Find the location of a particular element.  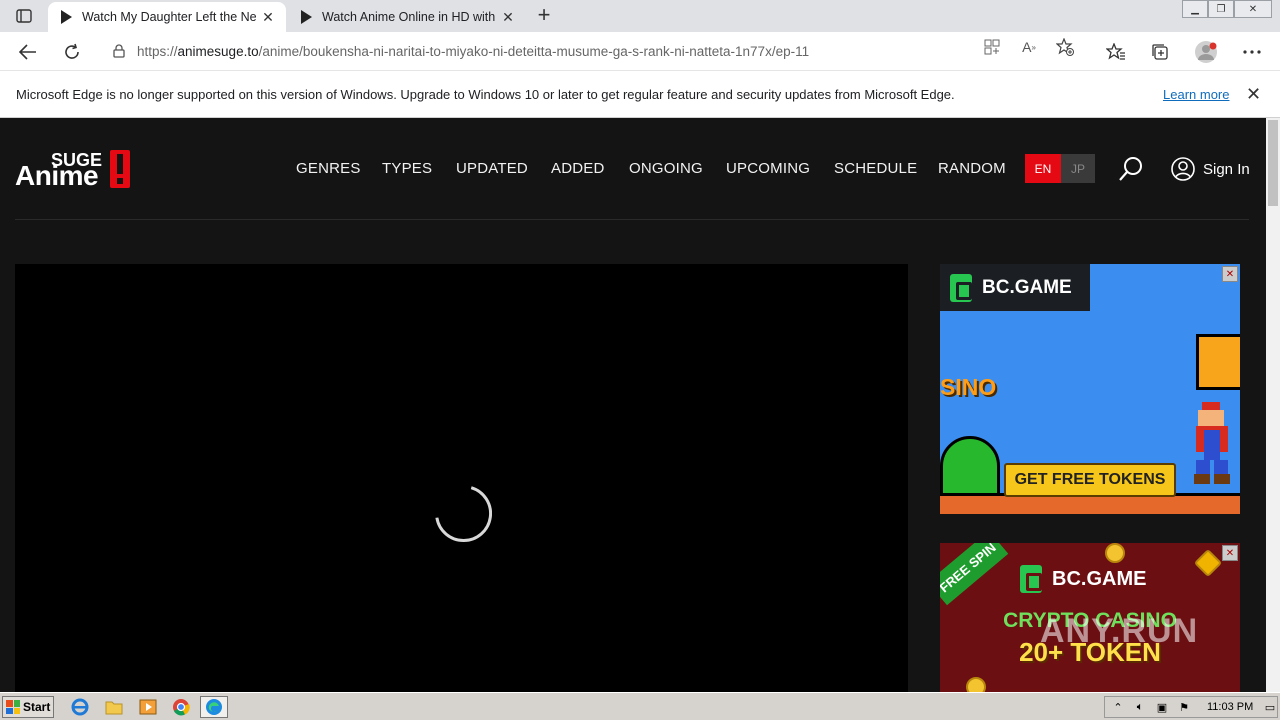

logo-anime: Anime is located at coordinates (57, 175).